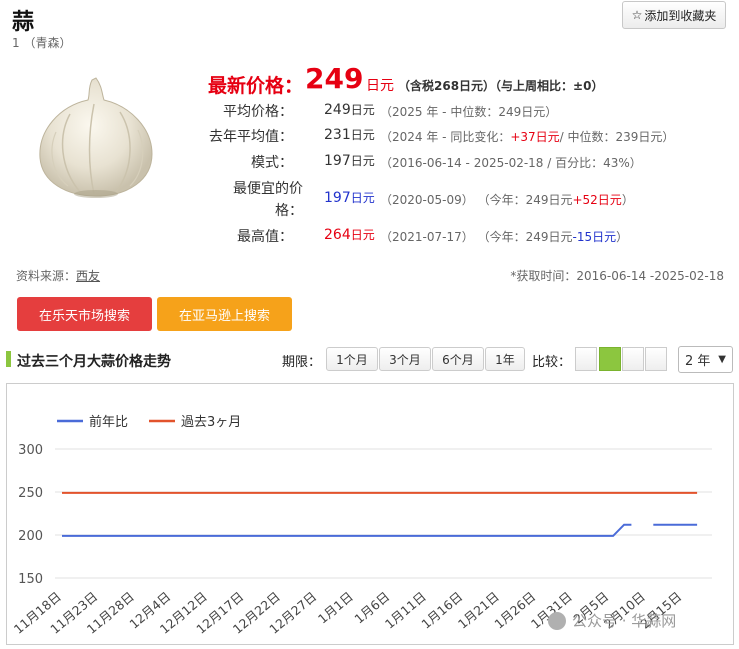 This screenshot has height=649, width=739. What do you see at coordinates (30, 579) in the screenshot?
I see `y-tick-label: 150` at bounding box center [30, 579].